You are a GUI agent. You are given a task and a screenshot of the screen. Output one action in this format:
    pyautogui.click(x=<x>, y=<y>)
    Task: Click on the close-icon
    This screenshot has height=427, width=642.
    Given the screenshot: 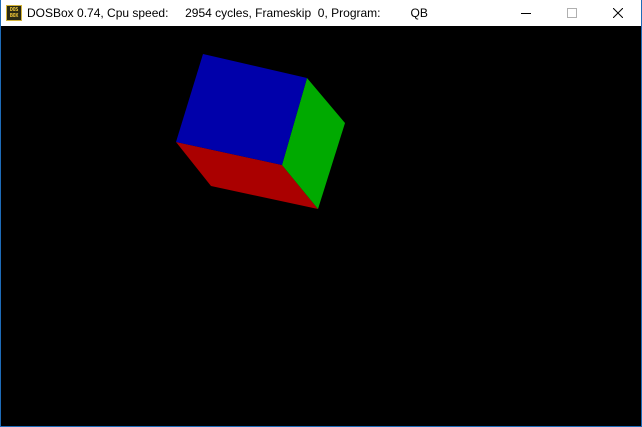 What is the action you would take?
    pyautogui.click(x=618, y=13)
    